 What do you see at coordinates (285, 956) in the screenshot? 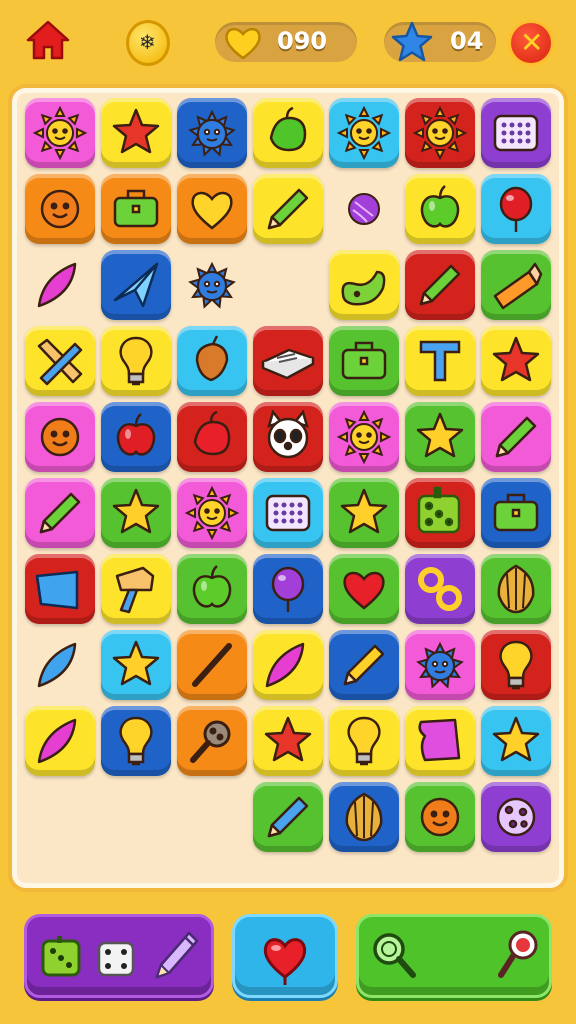
I see `heart-button` at bounding box center [285, 956].